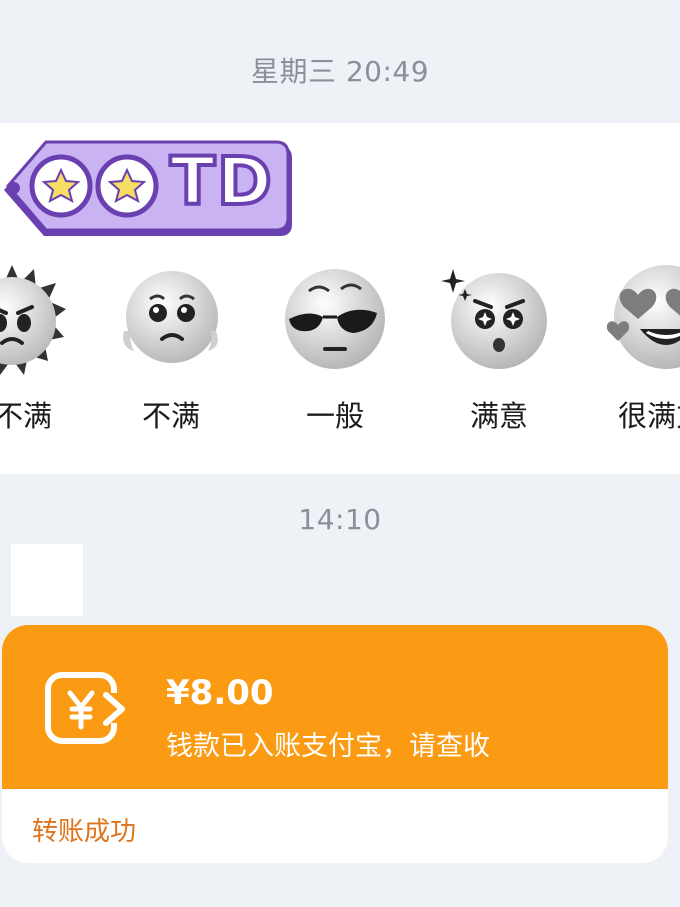  I want to click on rating-option-neutral, so click(335, 321).